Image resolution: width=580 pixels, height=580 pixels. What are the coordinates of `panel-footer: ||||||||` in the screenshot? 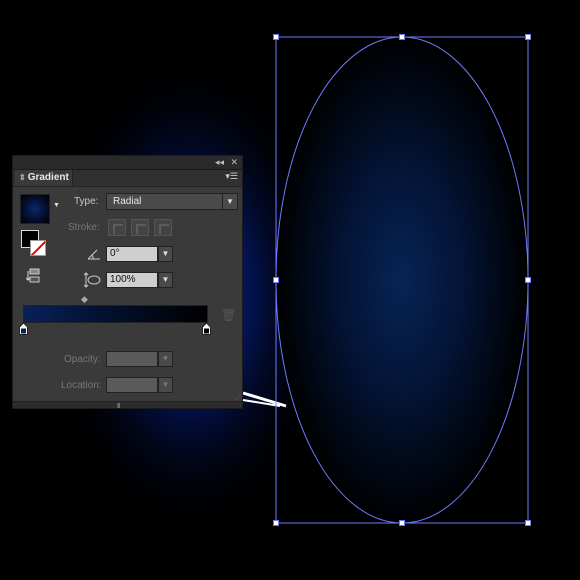 It's located at (127, 405).